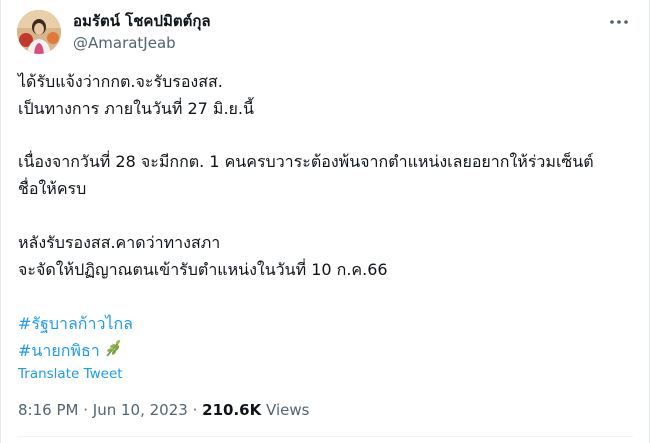 This screenshot has height=443, width=650. What do you see at coordinates (619, 22) in the screenshot?
I see `more-horizontal-icon` at bounding box center [619, 22].